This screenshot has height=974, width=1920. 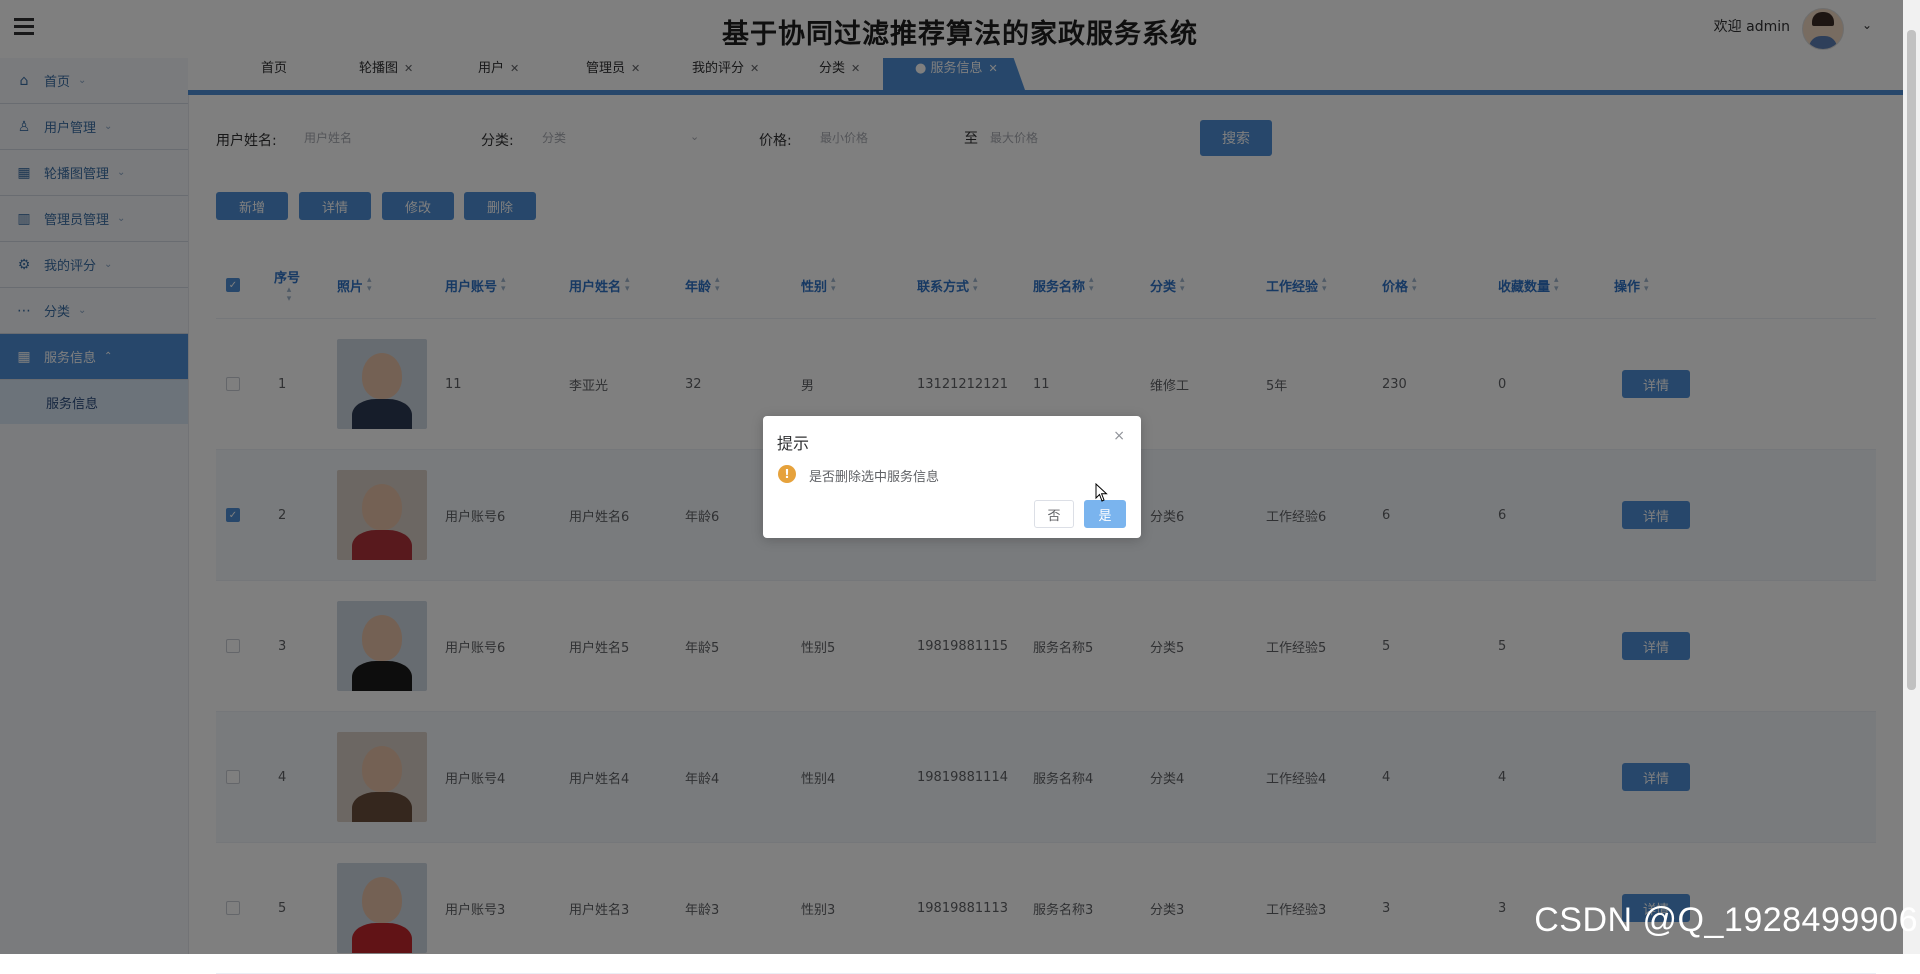 I want to click on close-icon: ×, so click(x=1119, y=436).